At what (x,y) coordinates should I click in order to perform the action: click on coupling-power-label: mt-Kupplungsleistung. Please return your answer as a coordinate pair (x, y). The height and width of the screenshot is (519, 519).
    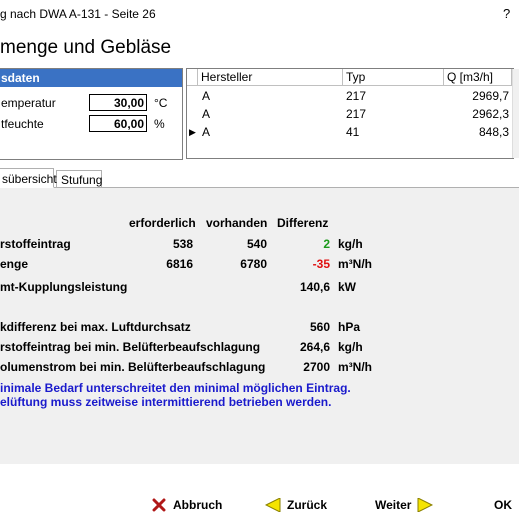
    Looking at the image, I should click on (64, 287).